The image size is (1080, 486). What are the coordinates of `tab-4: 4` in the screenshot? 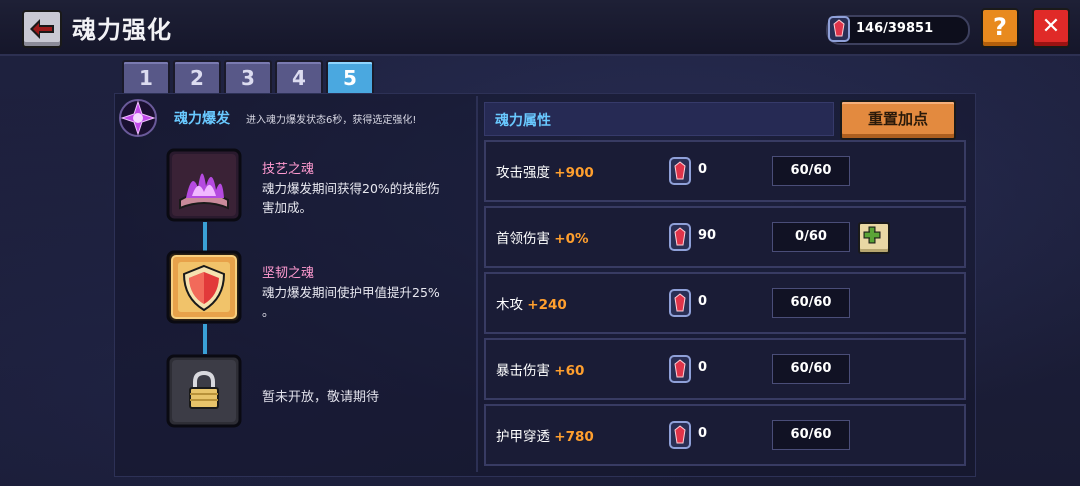 It's located at (299, 77).